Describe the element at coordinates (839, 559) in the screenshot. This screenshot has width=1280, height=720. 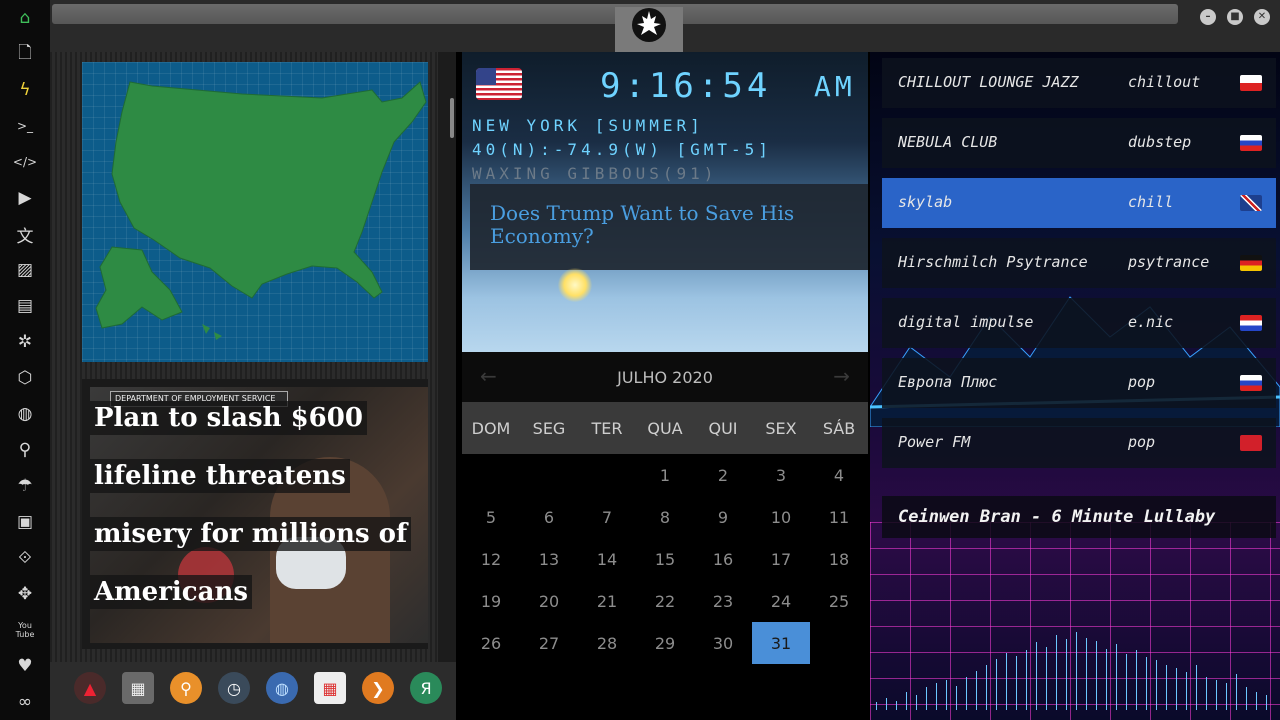
I see `calendar-day: 18` at that location.